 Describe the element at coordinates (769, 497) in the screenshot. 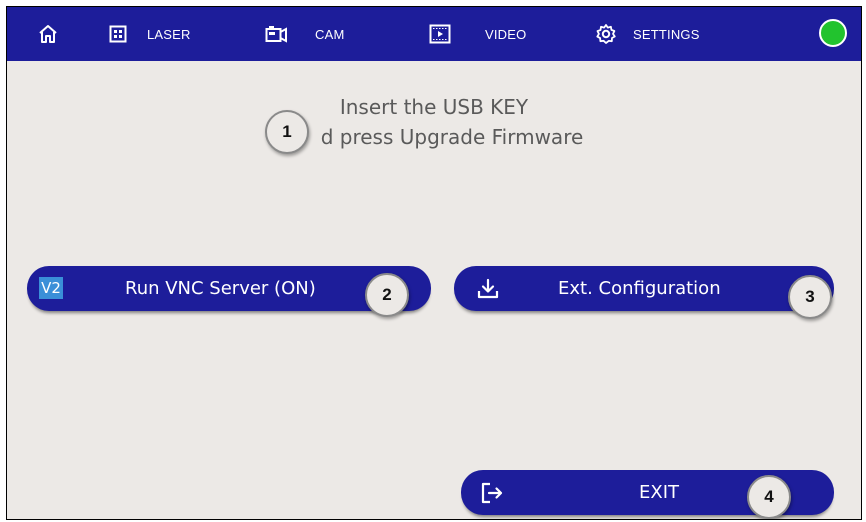

I see `callout-4: 4` at that location.